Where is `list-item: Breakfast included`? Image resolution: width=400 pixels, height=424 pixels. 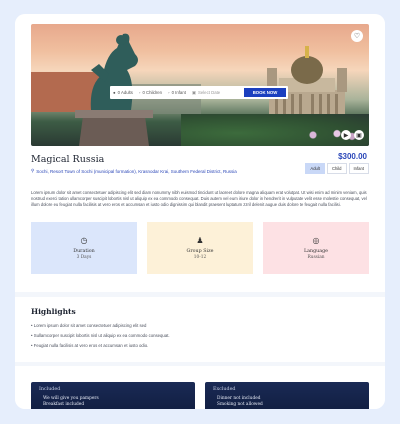
list-item: Breakfast included is located at coordinates (64, 404).